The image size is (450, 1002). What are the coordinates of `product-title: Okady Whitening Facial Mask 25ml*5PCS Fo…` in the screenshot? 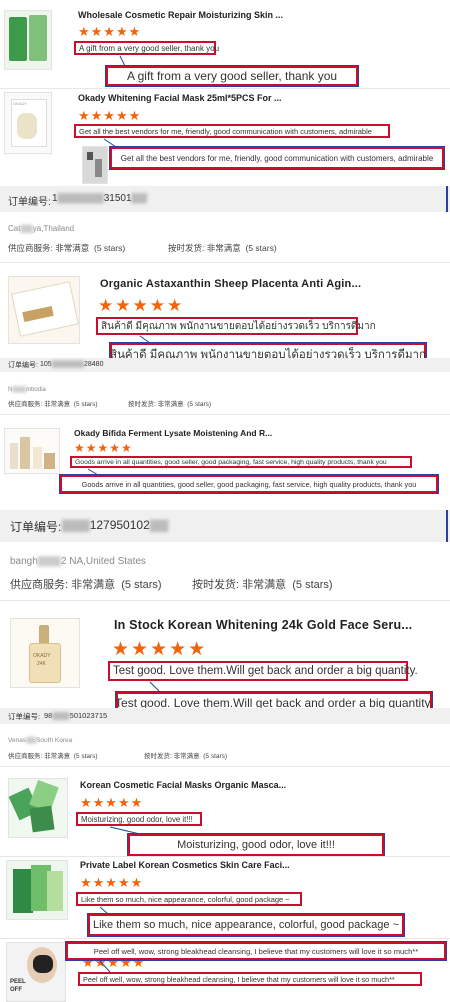 It's located at (180, 98).